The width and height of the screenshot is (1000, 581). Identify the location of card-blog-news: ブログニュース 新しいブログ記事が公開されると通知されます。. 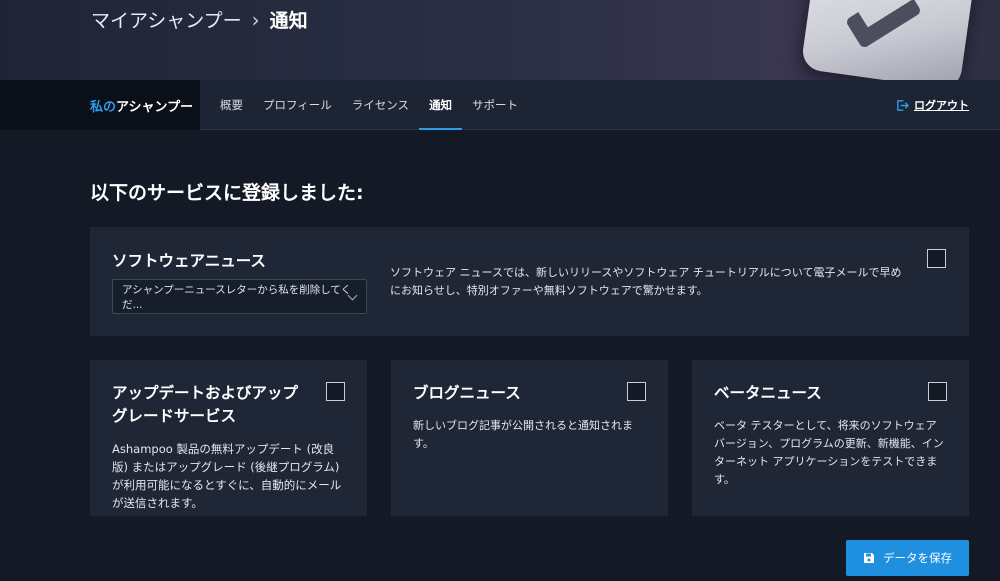
(529, 438).